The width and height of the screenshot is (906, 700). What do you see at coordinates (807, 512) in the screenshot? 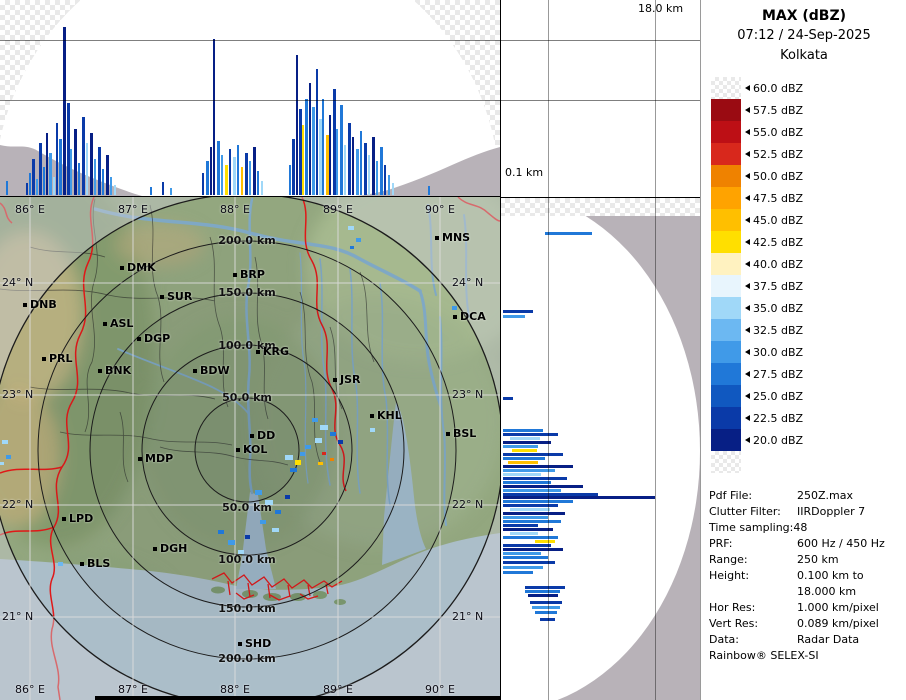
I see `meta-row: Clutter Filter: IIRDoppler 7` at bounding box center [807, 512].